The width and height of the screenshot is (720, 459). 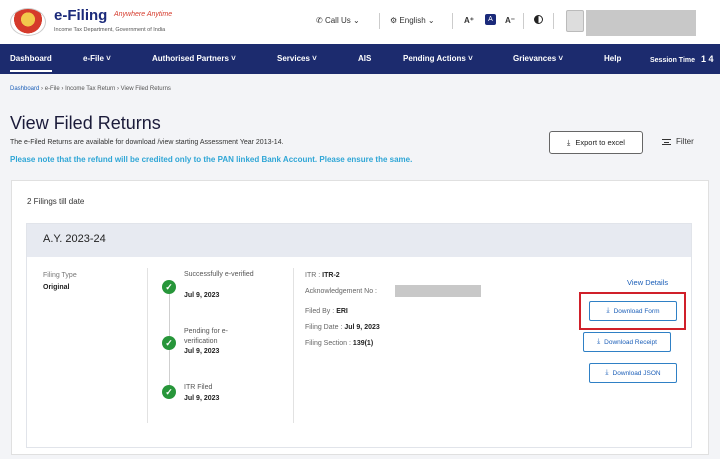 I want to click on breadcrumb-efile: e-File, so click(x=52, y=89).